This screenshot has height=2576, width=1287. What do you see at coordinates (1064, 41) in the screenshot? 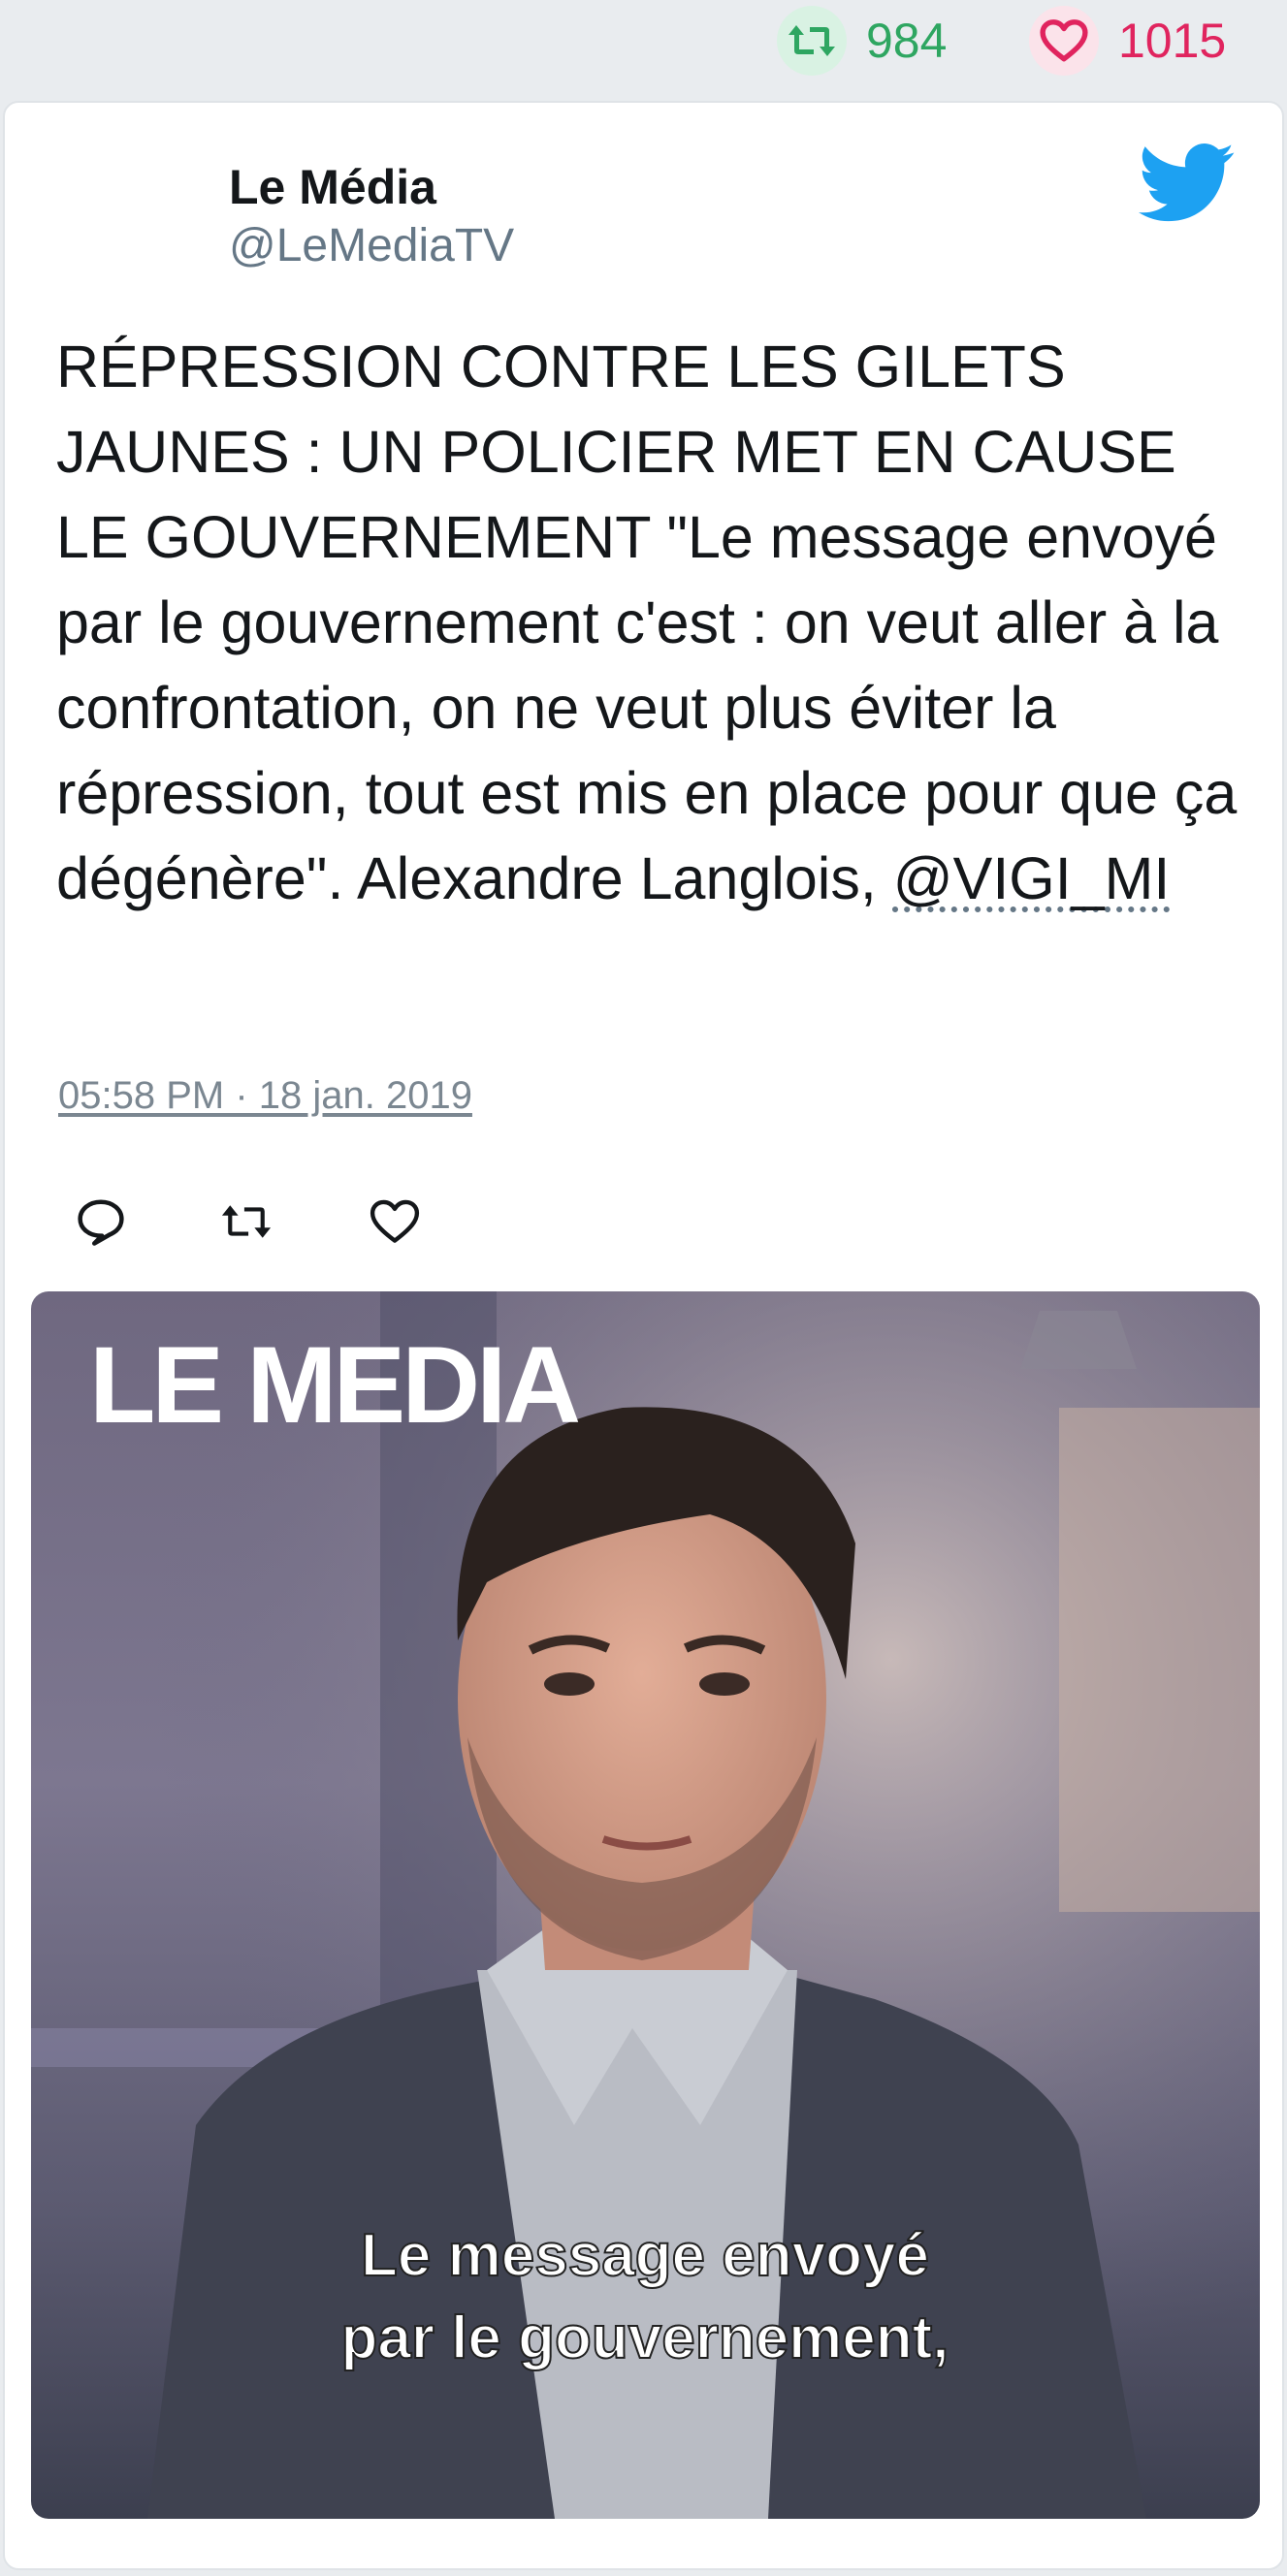
I see `heart-icon` at bounding box center [1064, 41].